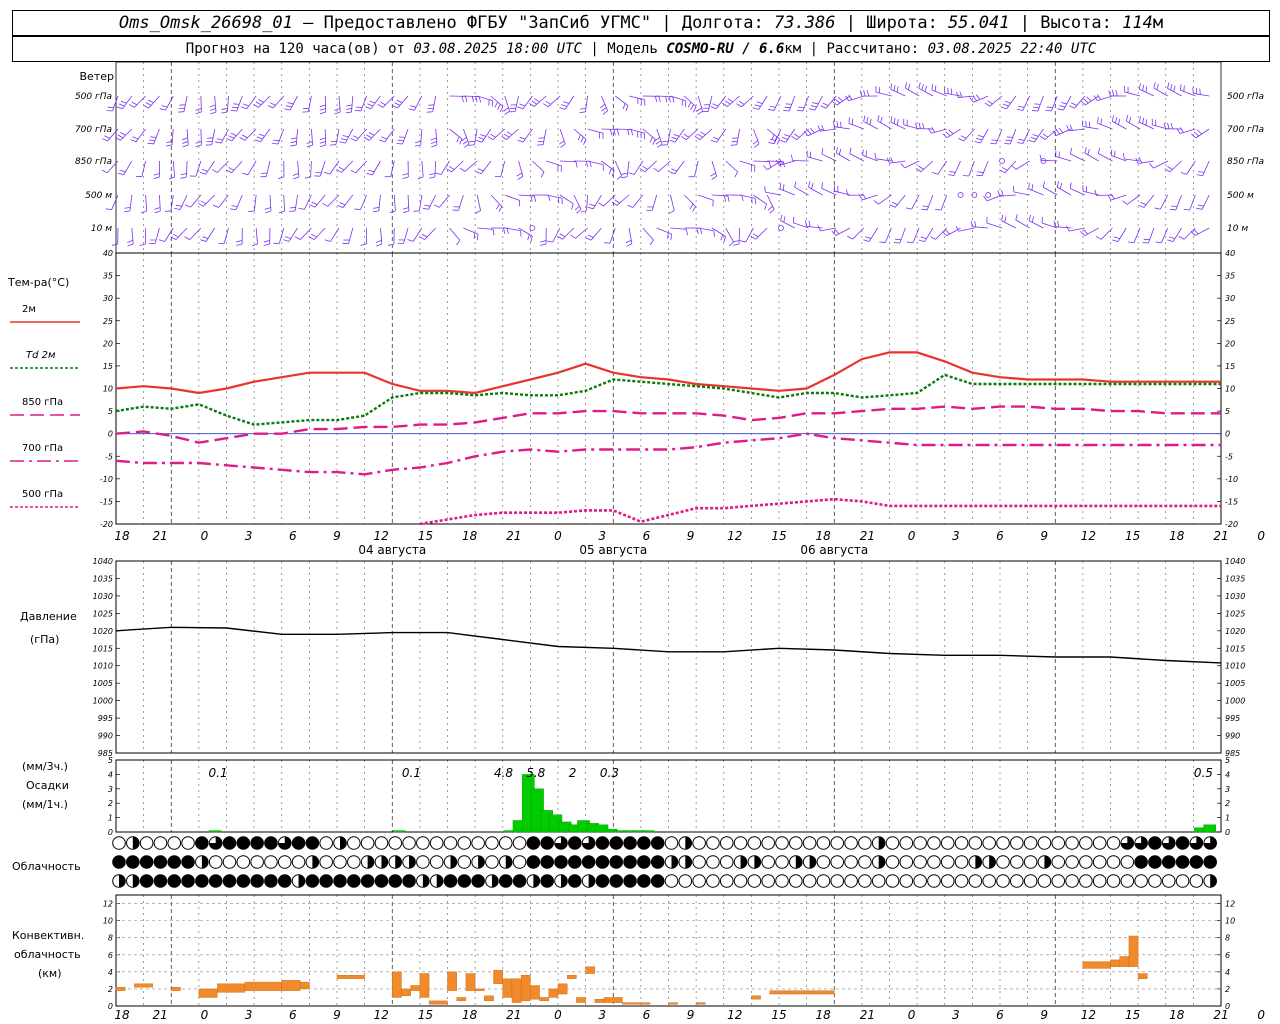 This screenshot has width=1280, height=1024. I want to click on temp-hour-label: 15, so click(1132, 536).